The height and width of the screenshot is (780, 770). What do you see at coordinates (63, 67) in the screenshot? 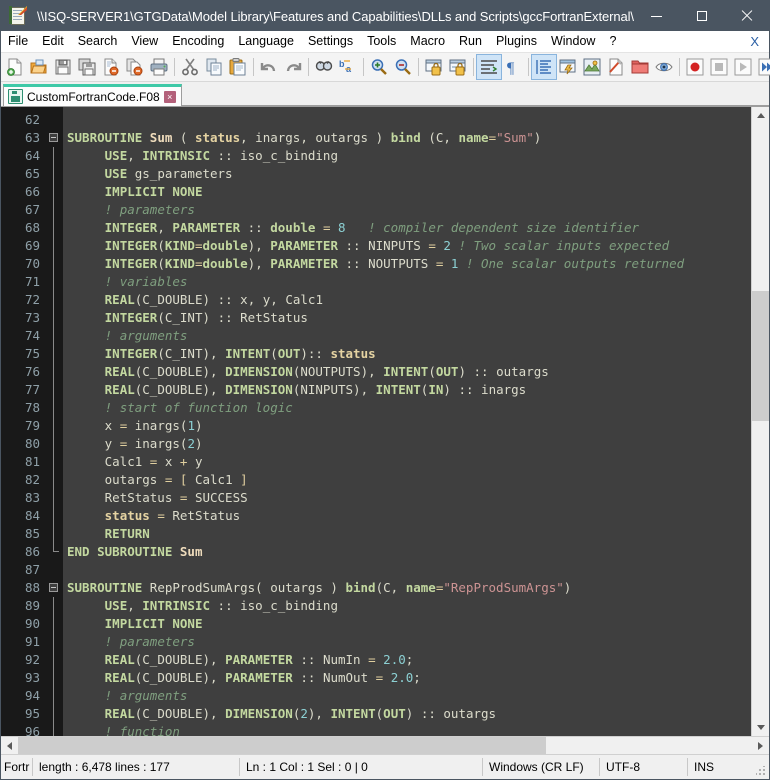
I see `save-icon` at bounding box center [63, 67].